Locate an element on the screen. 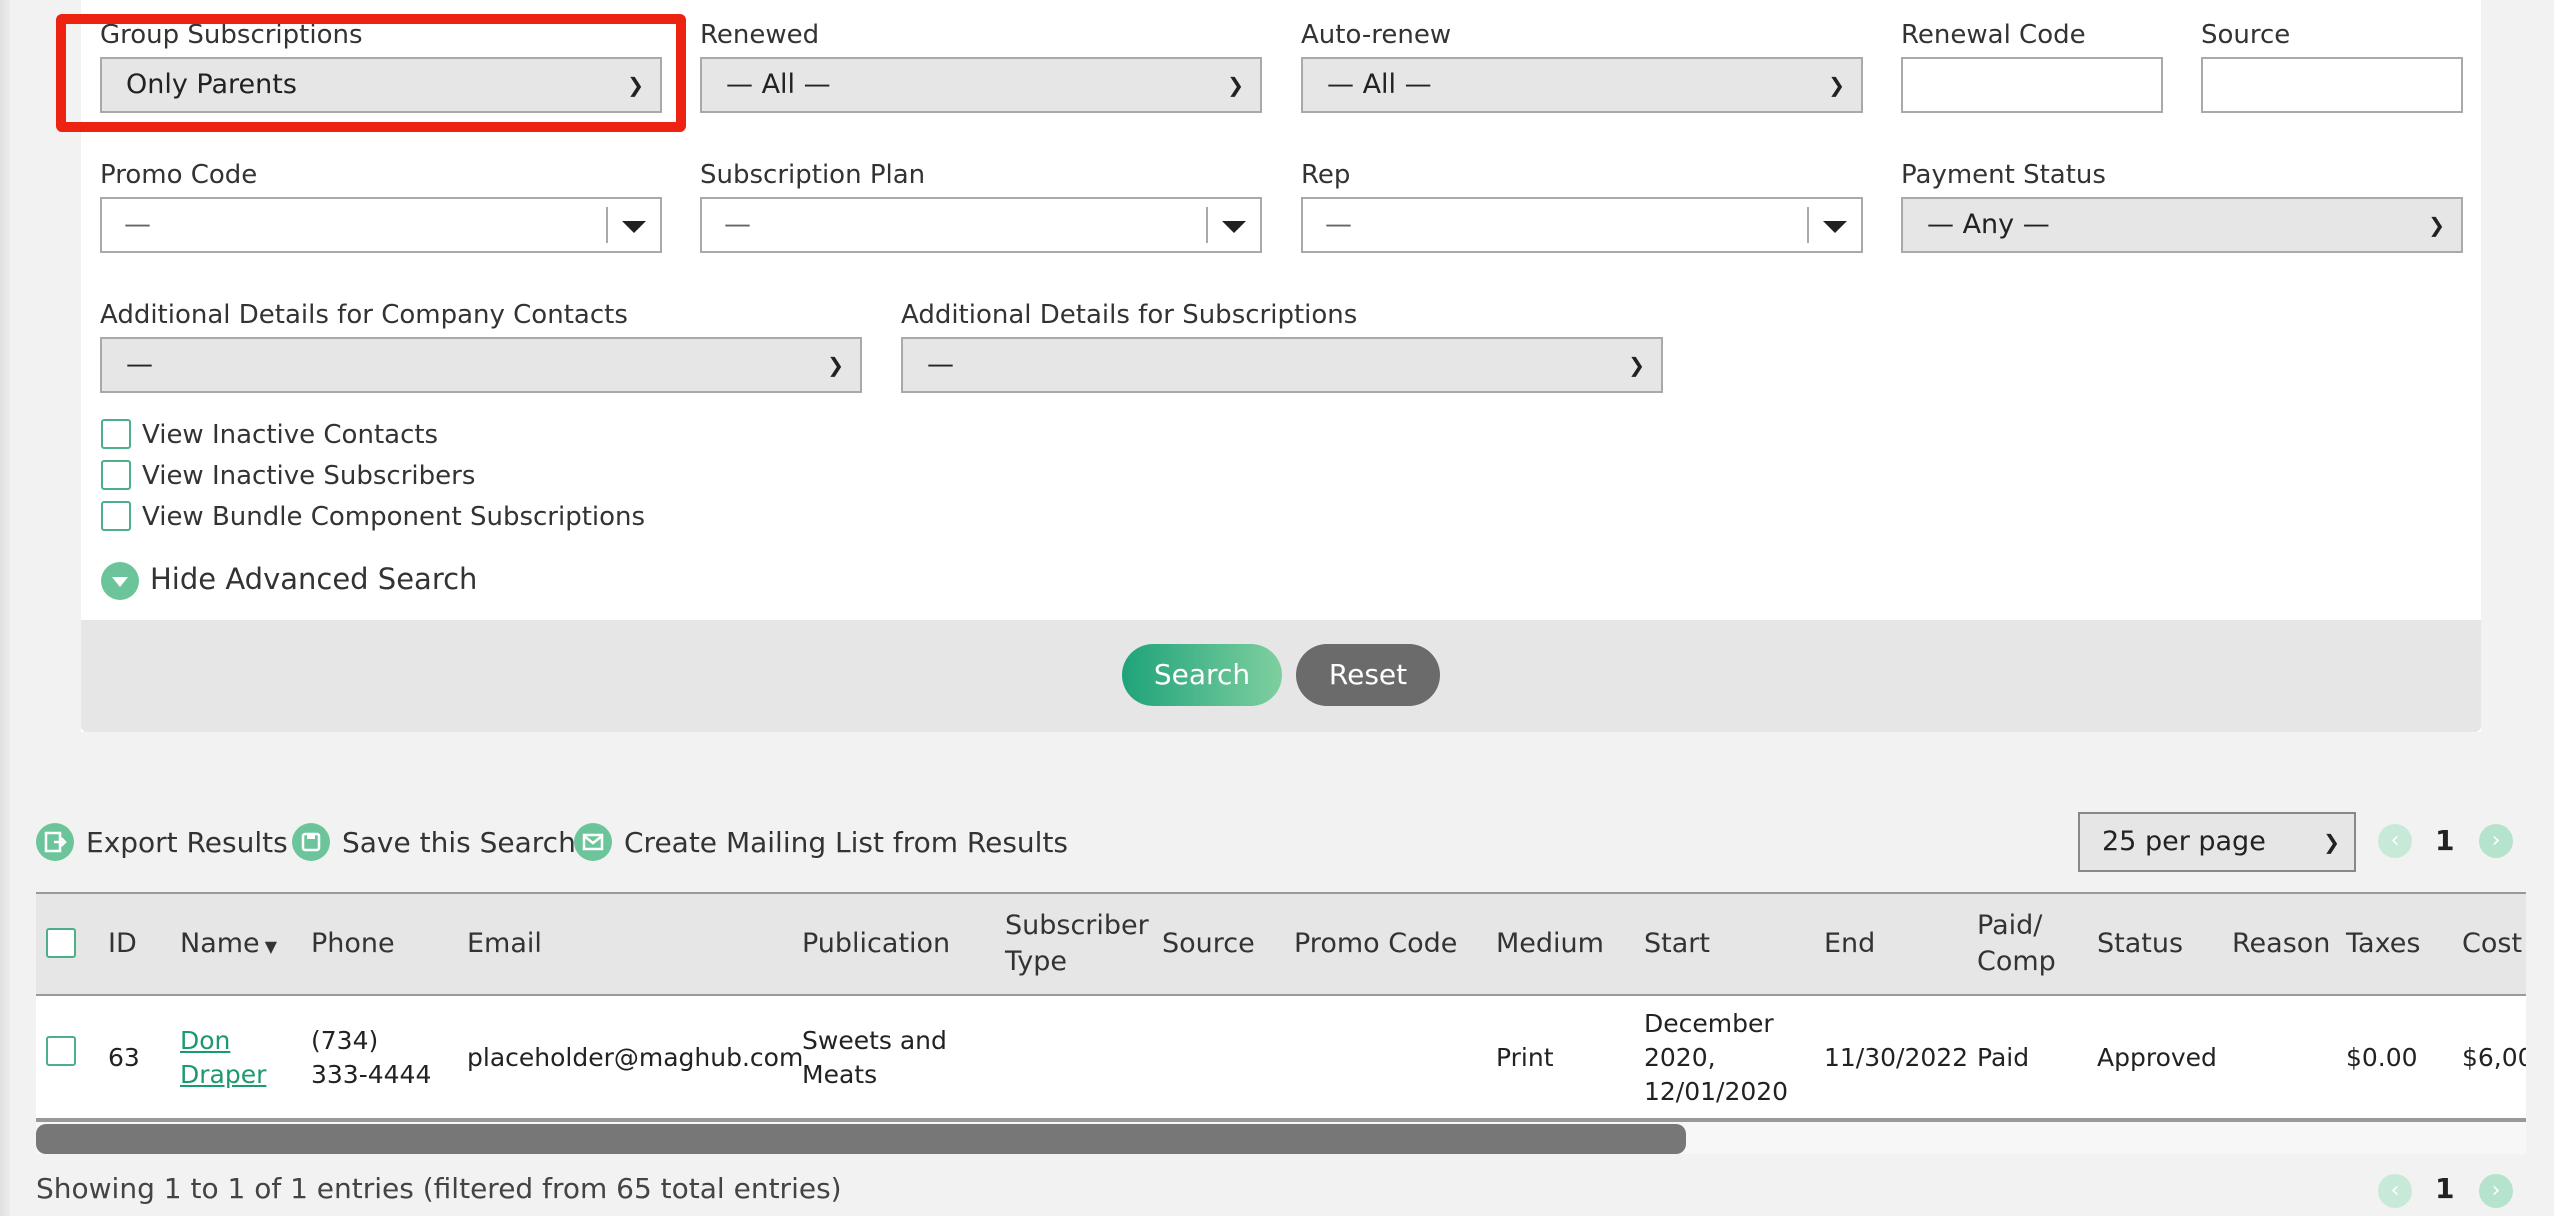  col-subscriber-type: Subscriber Type is located at coordinates (1080, 944).